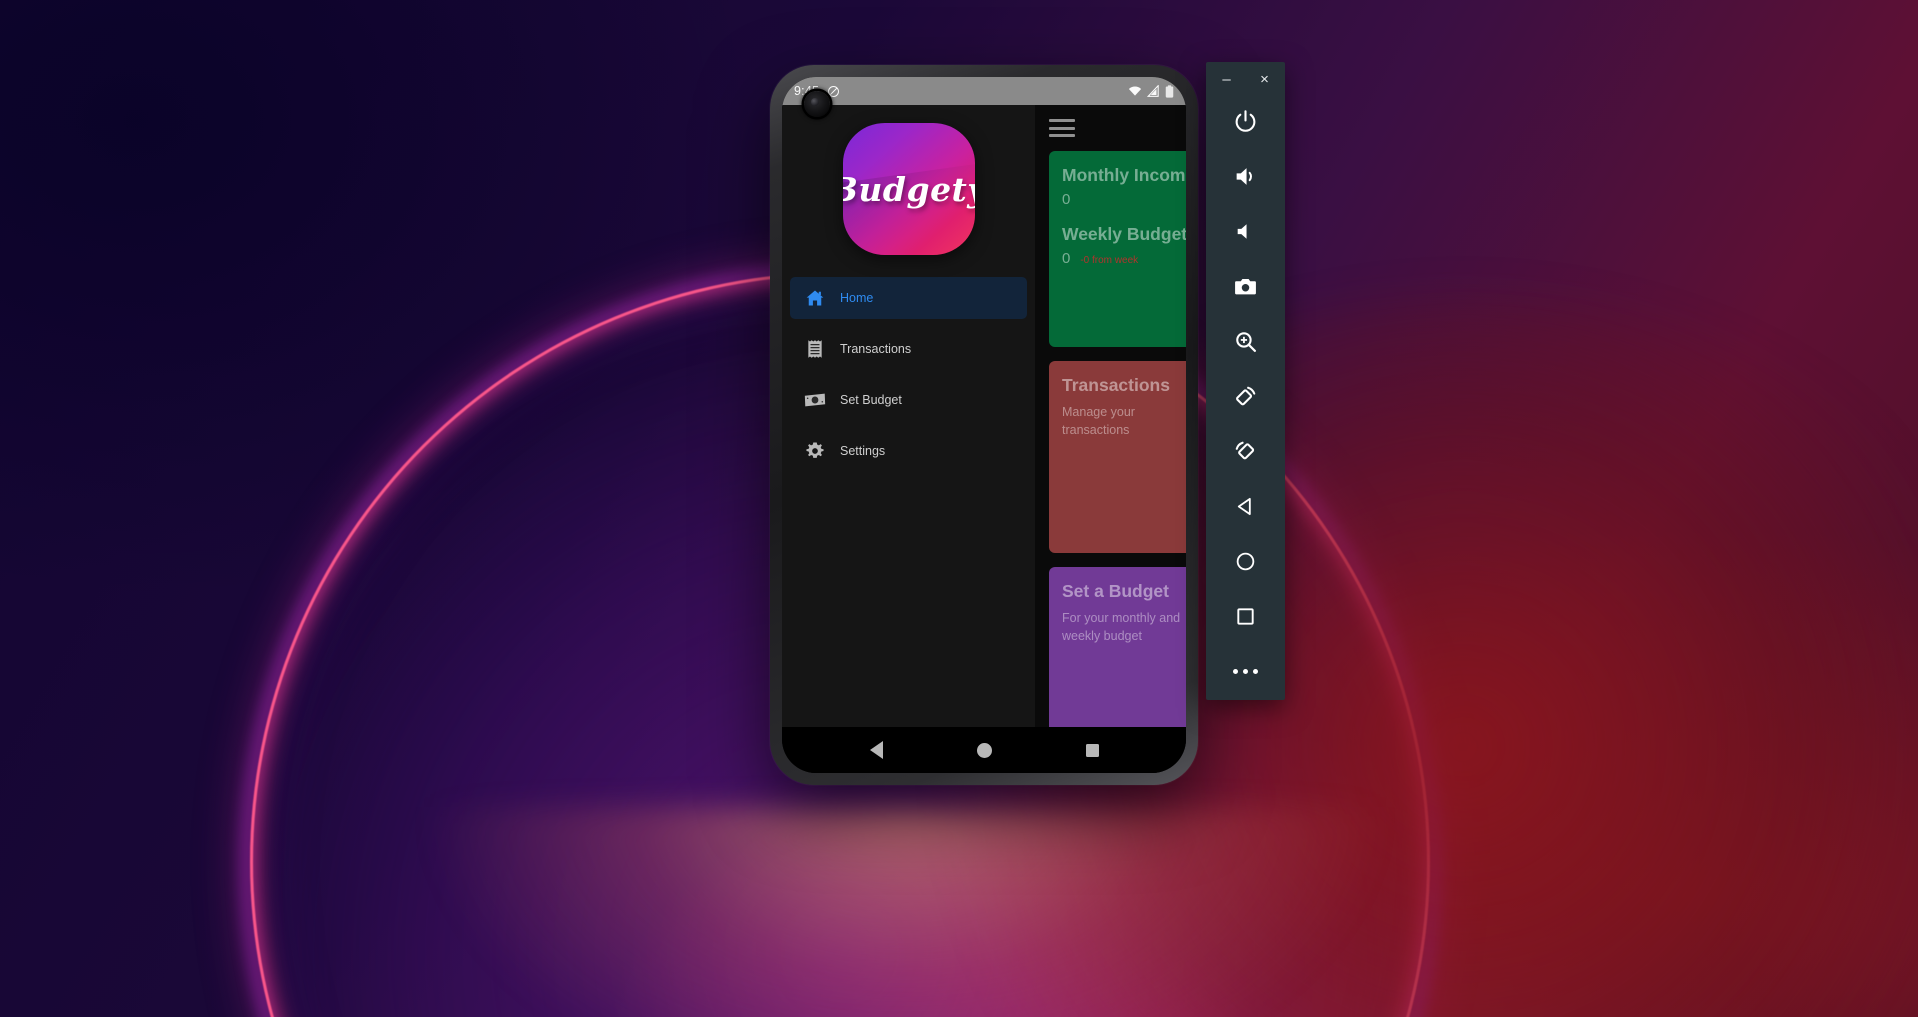 Image resolution: width=1918 pixels, height=1017 pixels. I want to click on rotate-right-icon, so click(1245, 451).